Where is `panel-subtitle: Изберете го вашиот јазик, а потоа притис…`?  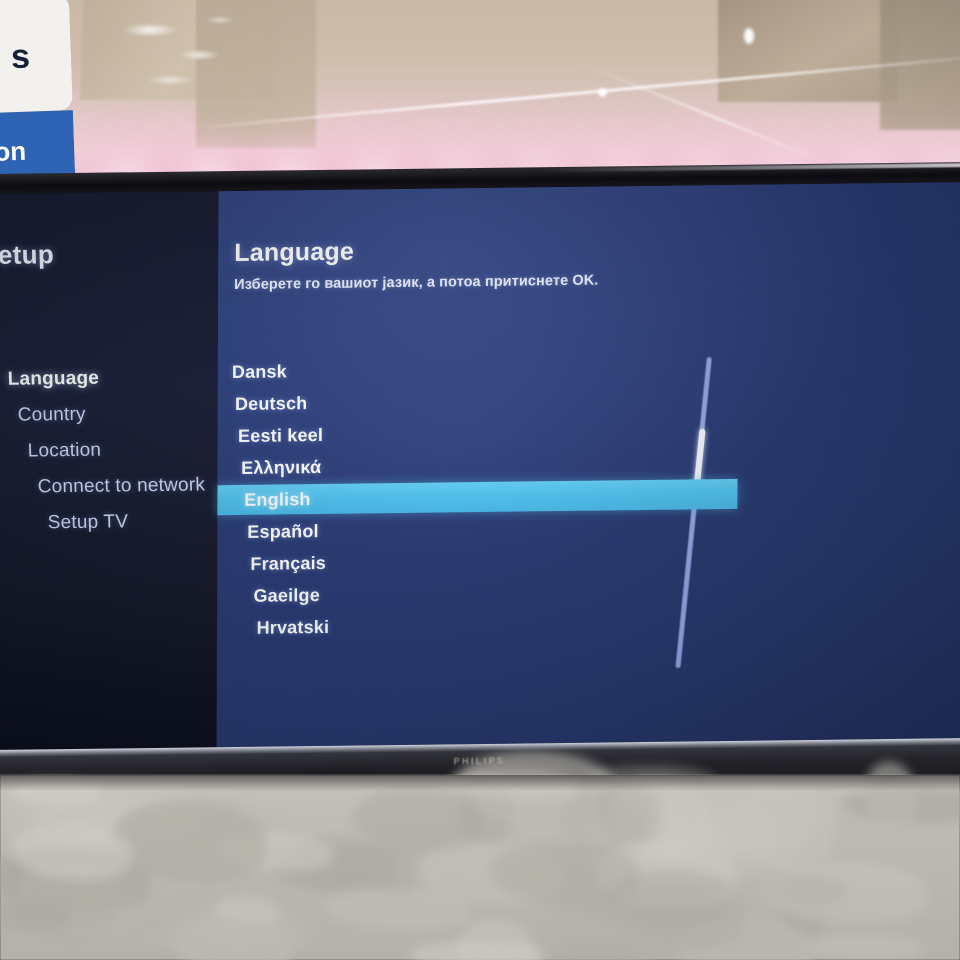
panel-subtitle: Изберете го вашиот јазик, а потоа притис… is located at coordinates (416, 283).